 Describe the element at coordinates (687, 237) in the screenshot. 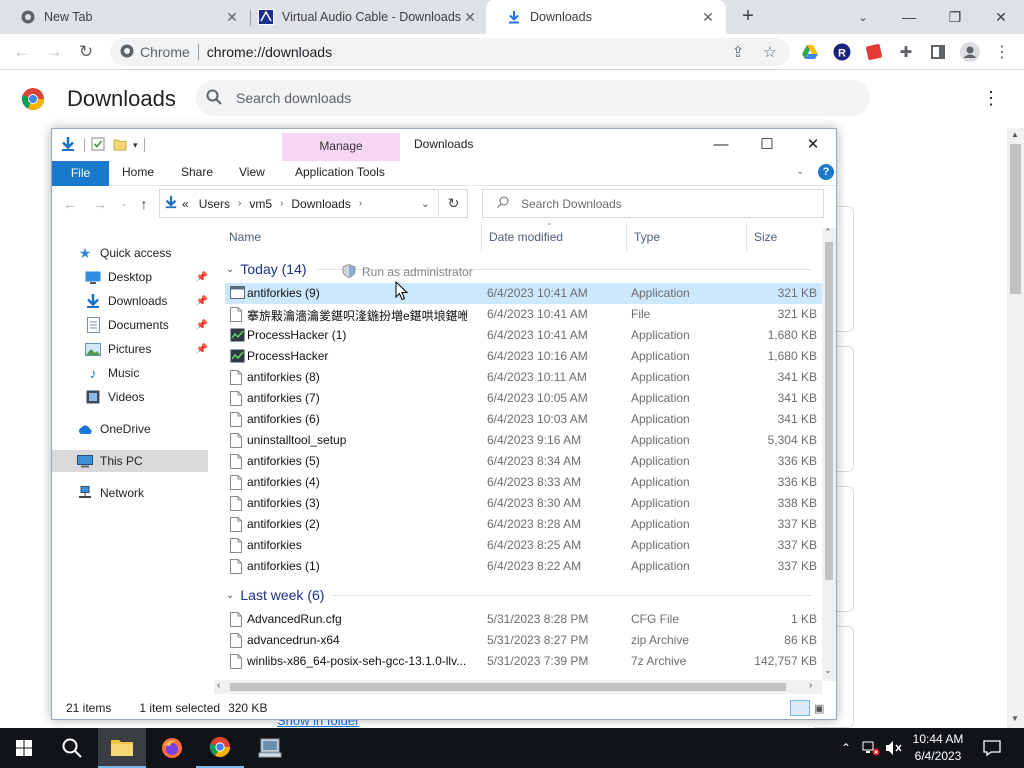

I see `column-header-type: Type` at that location.